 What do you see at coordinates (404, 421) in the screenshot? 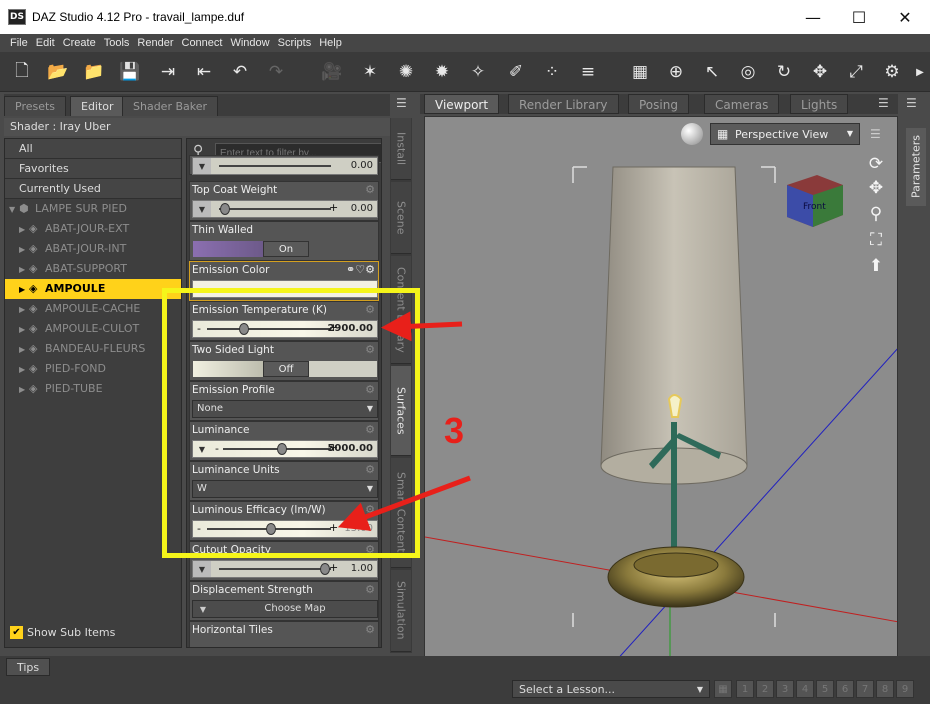
I see `annotation-arrows` at bounding box center [404, 421].